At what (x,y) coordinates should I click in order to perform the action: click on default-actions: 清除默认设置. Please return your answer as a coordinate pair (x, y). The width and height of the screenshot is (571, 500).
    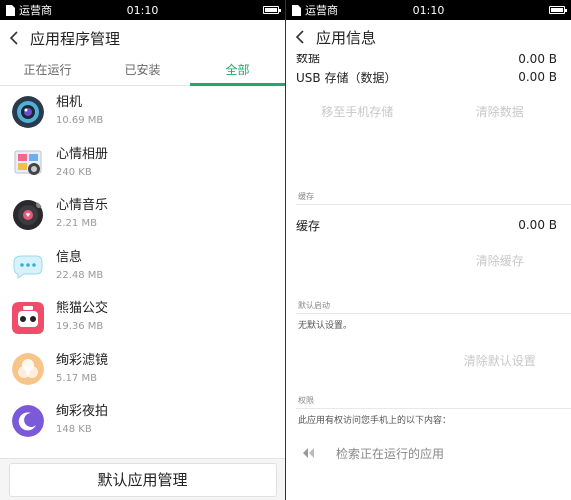
    Looking at the image, I should click on (428, 360).